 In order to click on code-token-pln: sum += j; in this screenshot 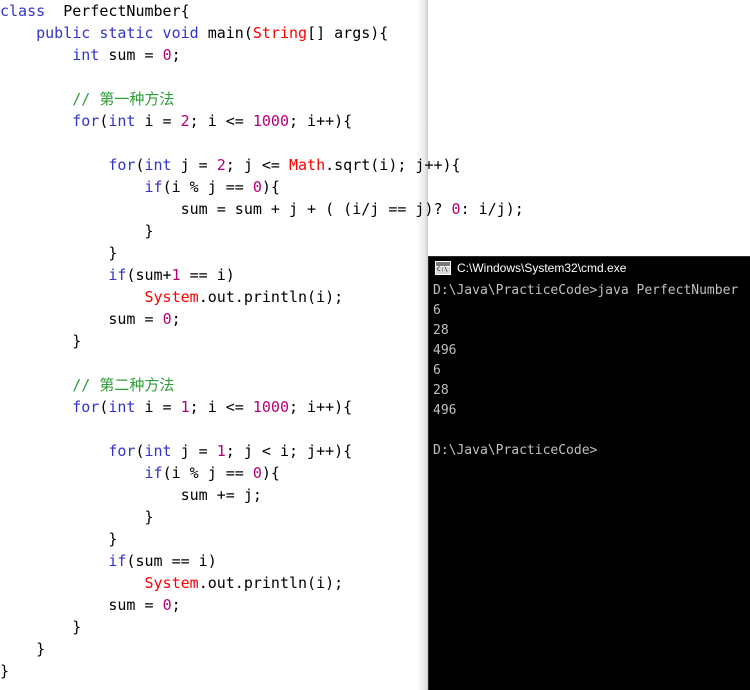, I will do `click(131, 495)`.